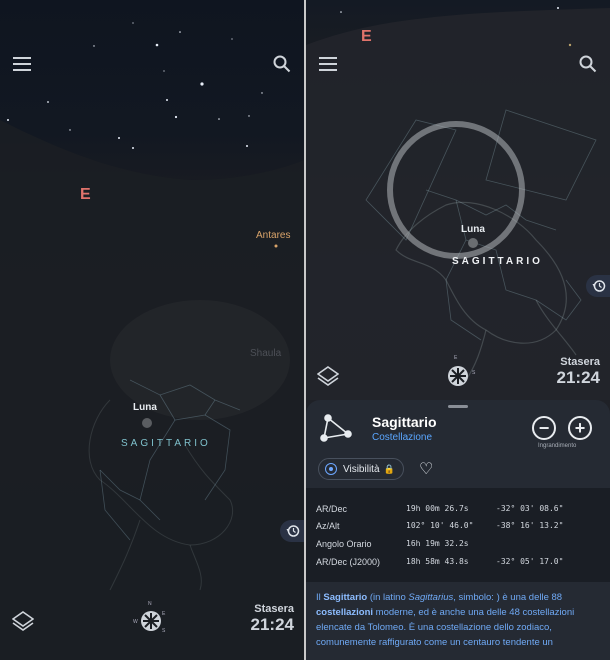  Describe the element at coordinates (530, 525) in the screenshot. I see `coord-value-2: -38° 16' 13.2"` at that location.